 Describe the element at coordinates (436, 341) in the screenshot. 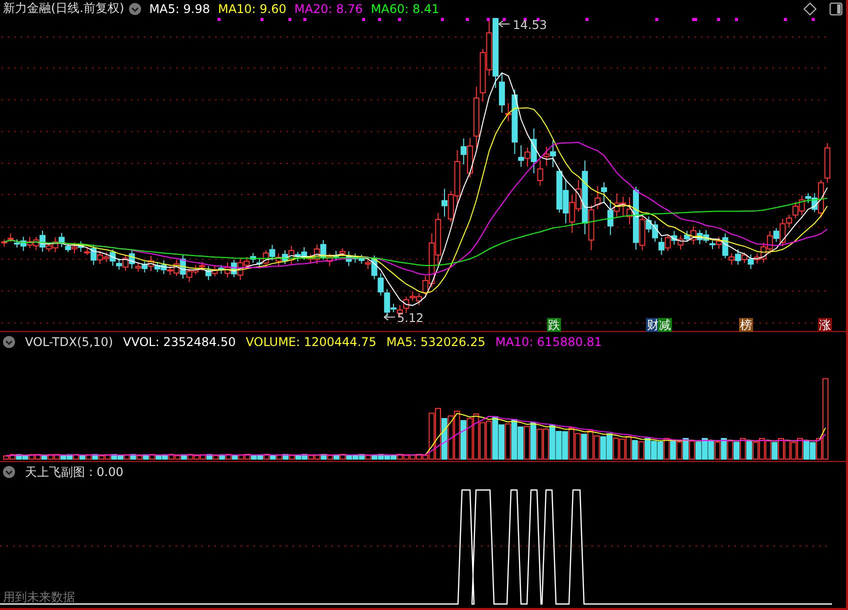

I see `volume-value: MA5: 532026.25` at that location.